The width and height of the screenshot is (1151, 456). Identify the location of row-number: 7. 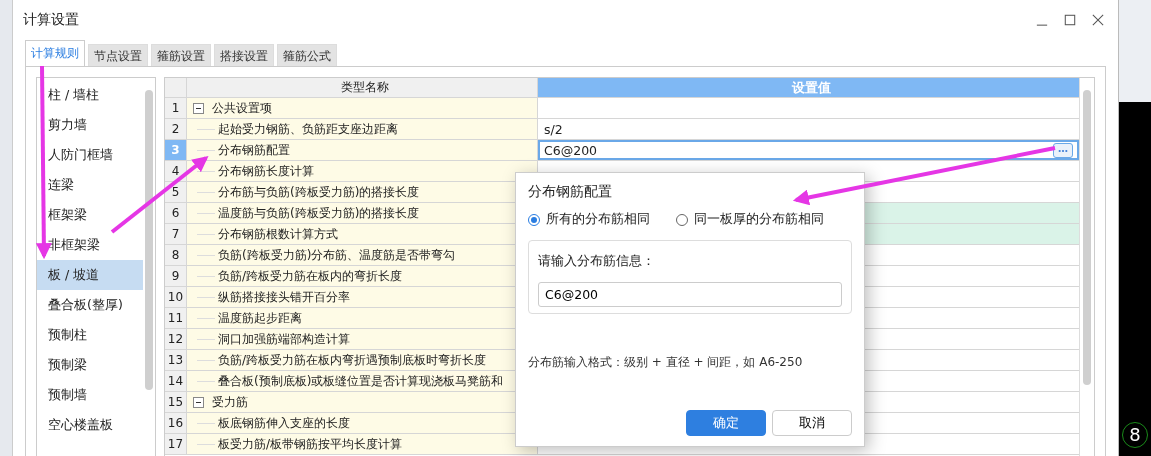
(176, 234).